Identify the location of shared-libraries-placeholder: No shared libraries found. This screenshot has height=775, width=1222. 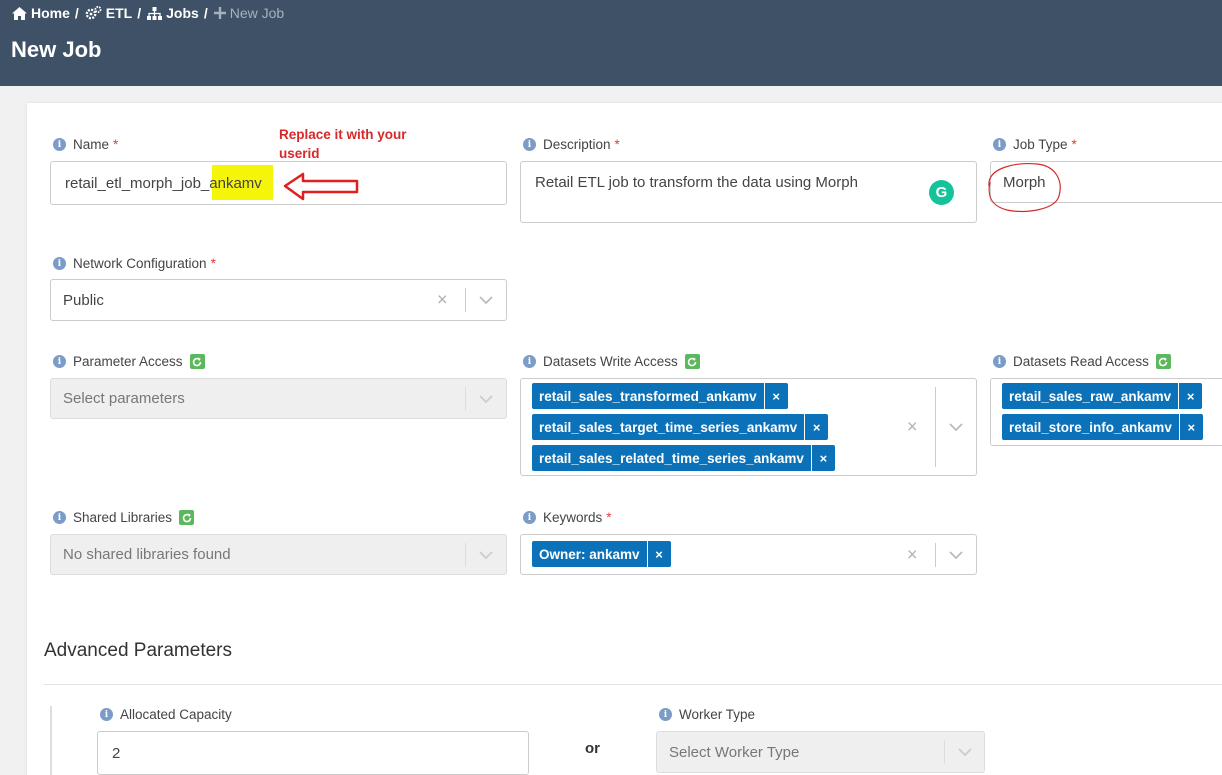
(147, 554).